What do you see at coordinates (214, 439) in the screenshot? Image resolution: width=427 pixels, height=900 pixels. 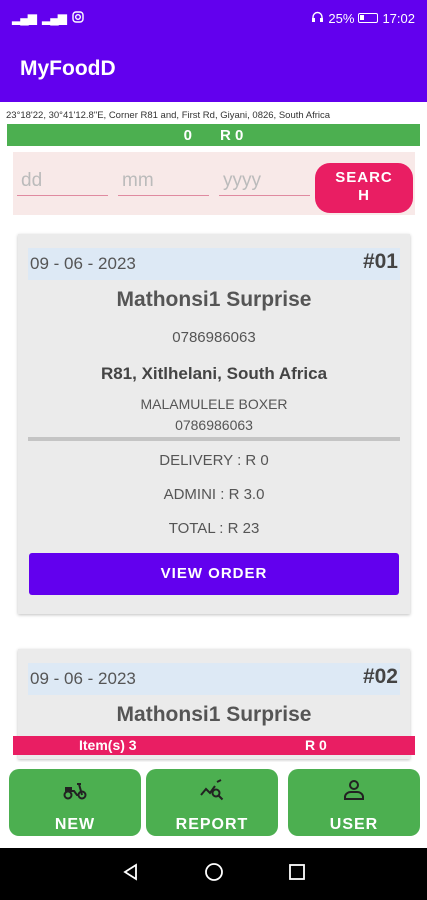 I see `card-divider` at bounding box center [214, 439].